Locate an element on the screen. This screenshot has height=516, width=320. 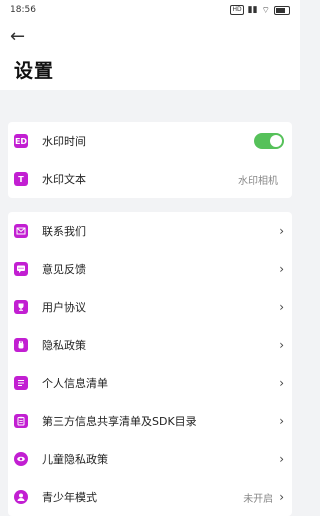
menu-item-children-privacy: 儿童隐私政策 › is located at coordinates (150, 459).